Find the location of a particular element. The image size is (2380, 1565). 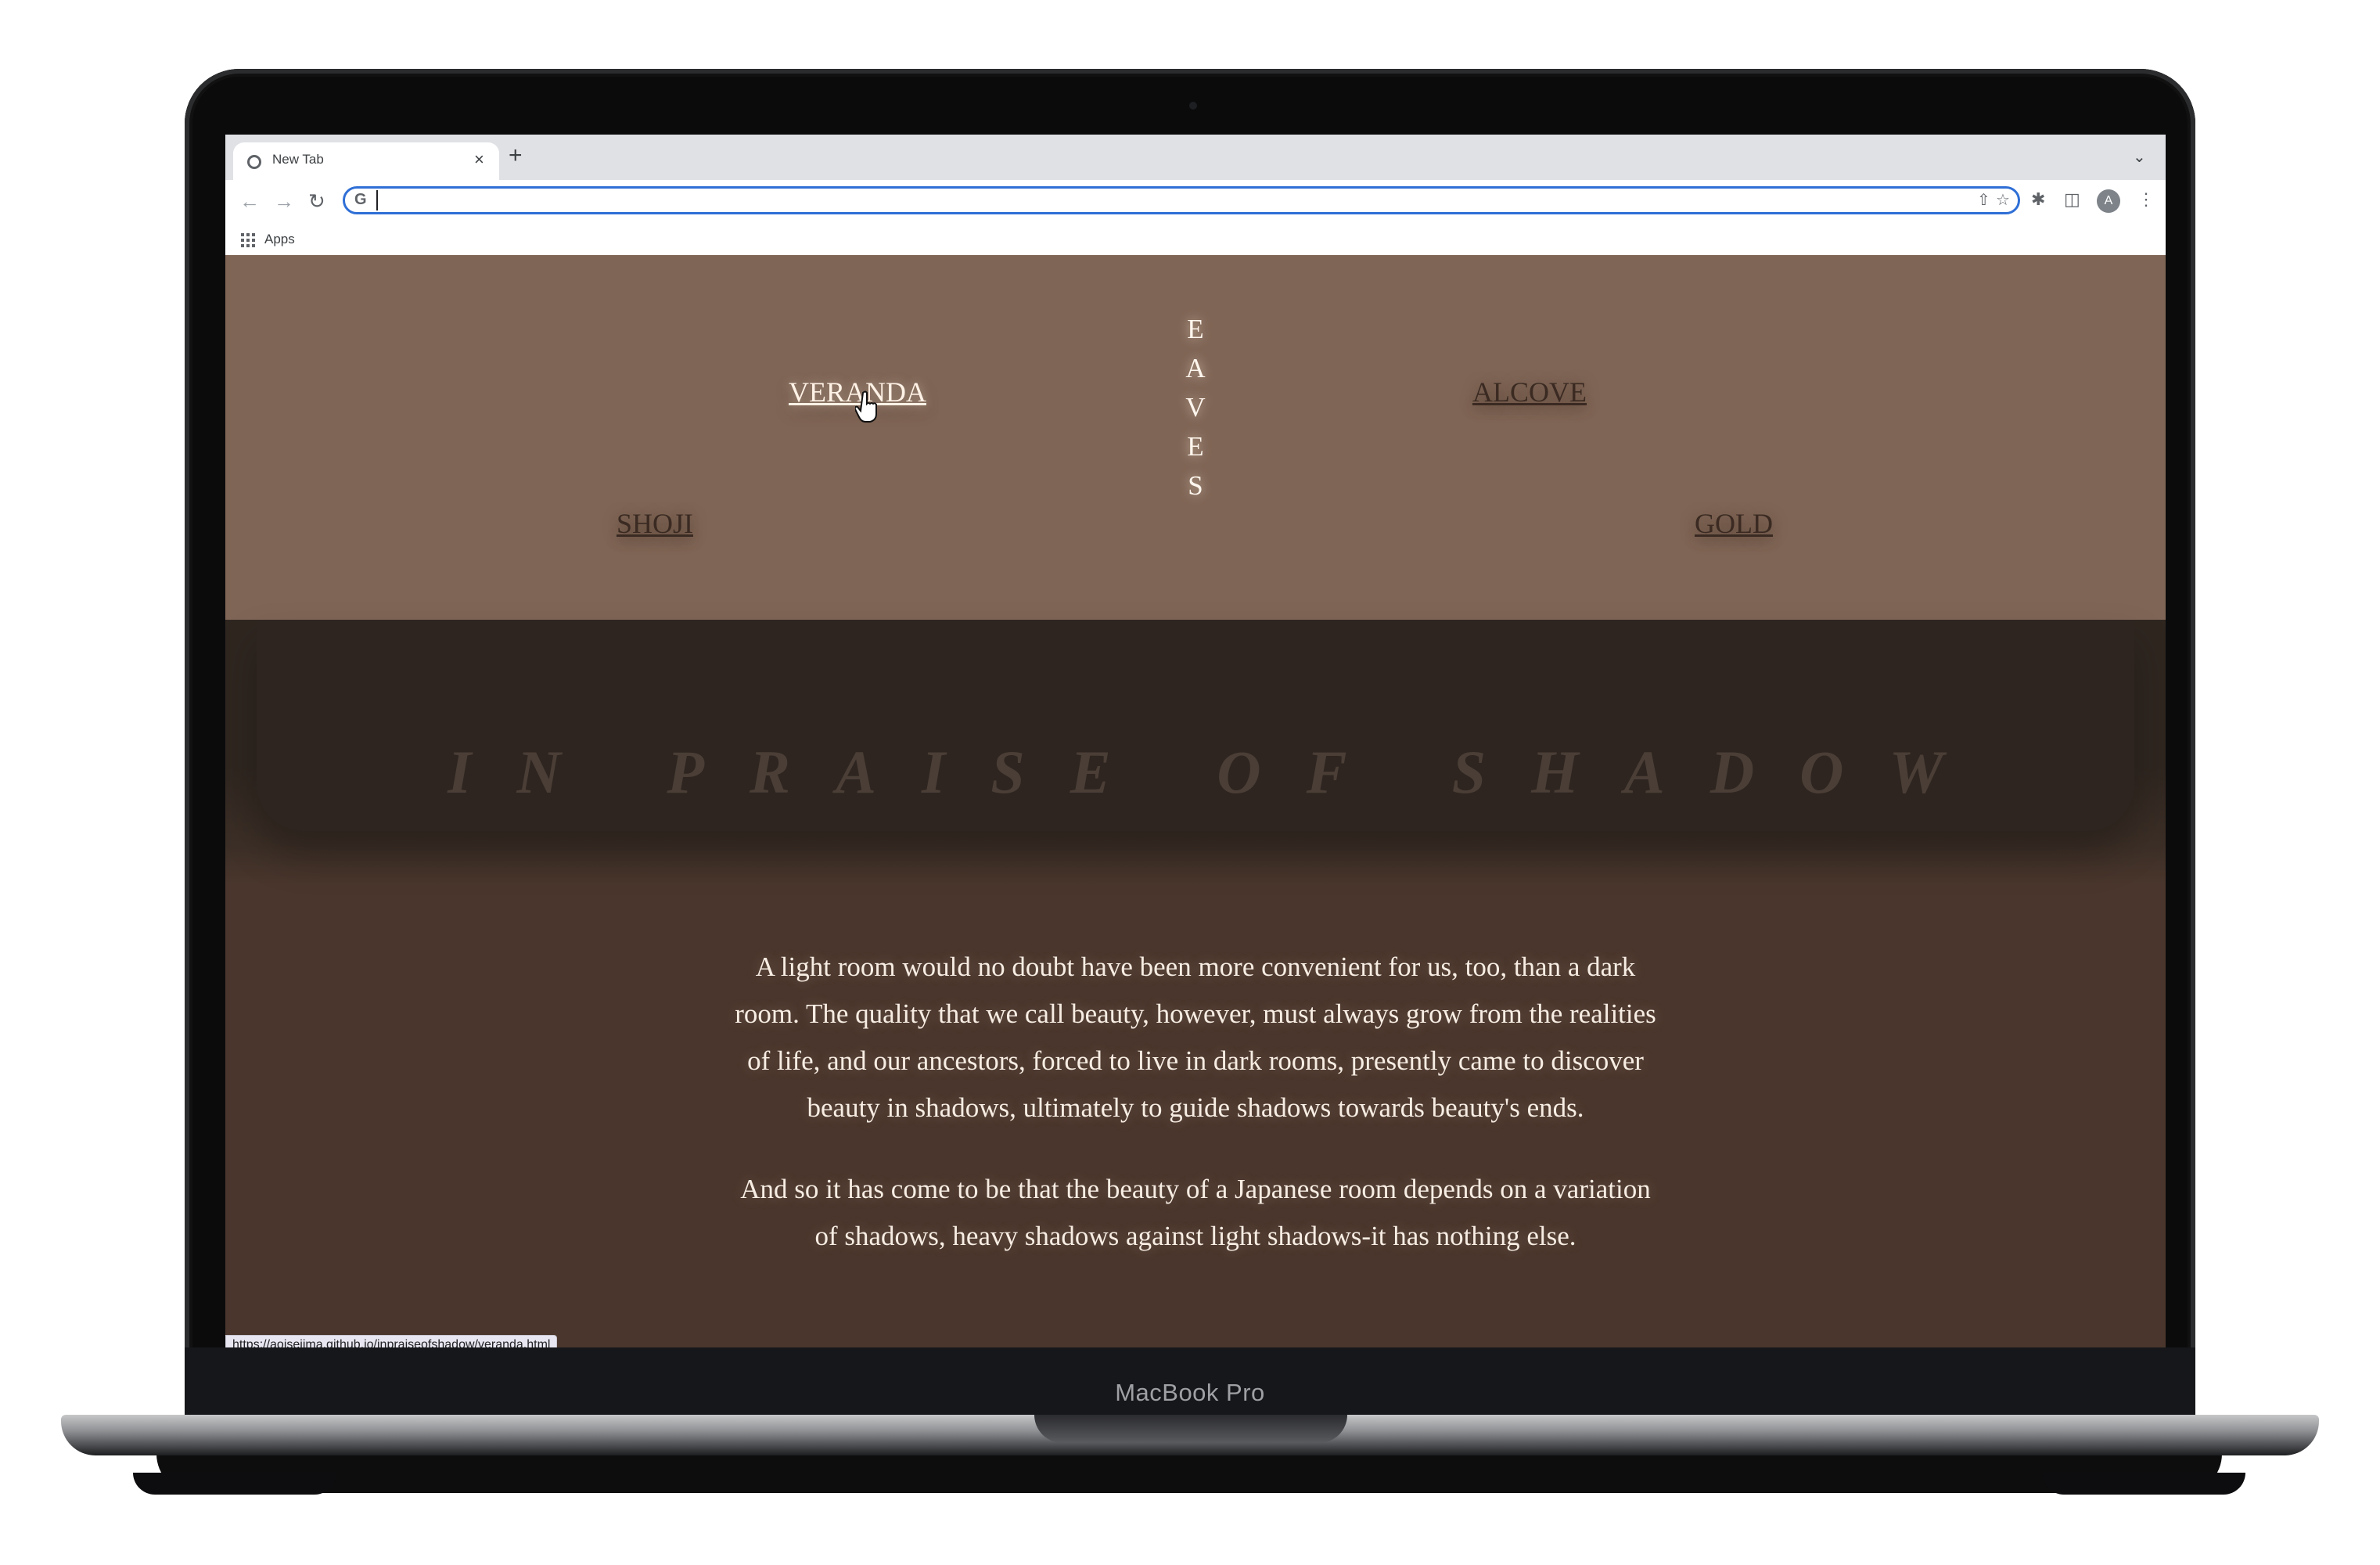

eaves-letter: V is located at coordinates (1195, 407).